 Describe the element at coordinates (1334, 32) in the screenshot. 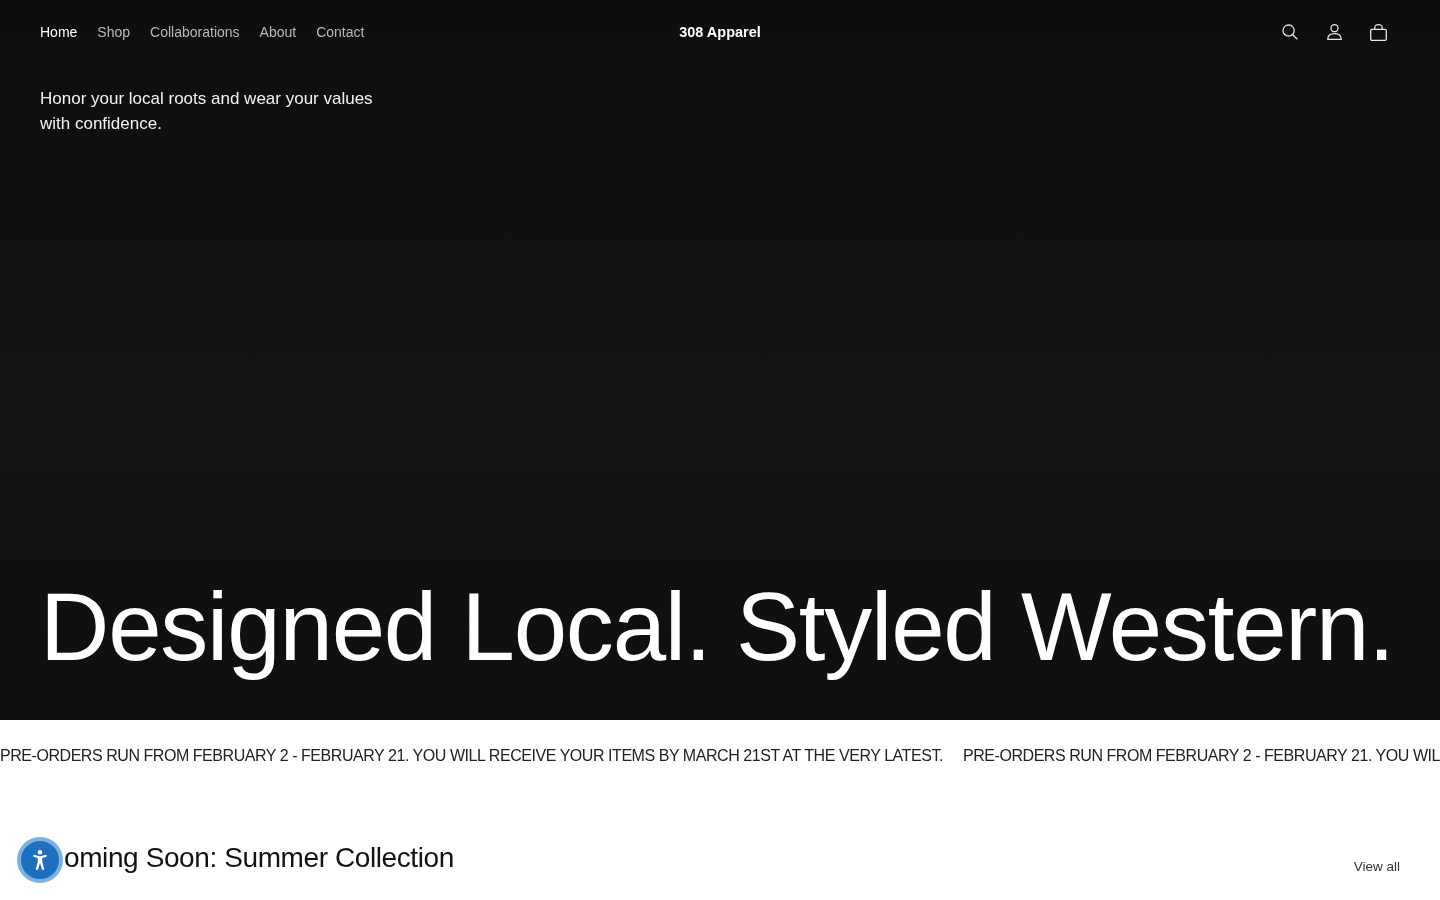

I see `person-icon` at that location.